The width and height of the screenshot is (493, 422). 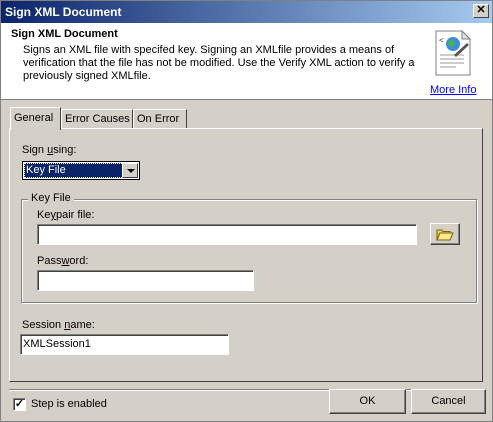 What do you see at coordinates (63, 261) in the screenshot?
I see `password-label: Password:` at bounding box center [63, 261].